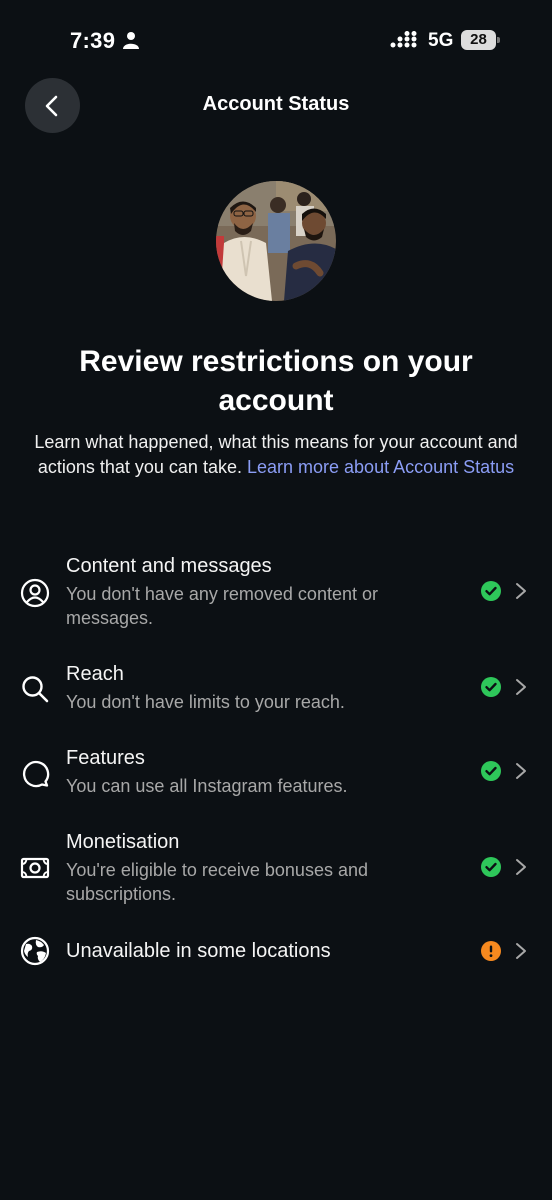  What do you see at coordinates (205, 702) in the screenshot?
I see `row-subtitle: You don't have limits to your reach.` at bounding box center [205, 702].